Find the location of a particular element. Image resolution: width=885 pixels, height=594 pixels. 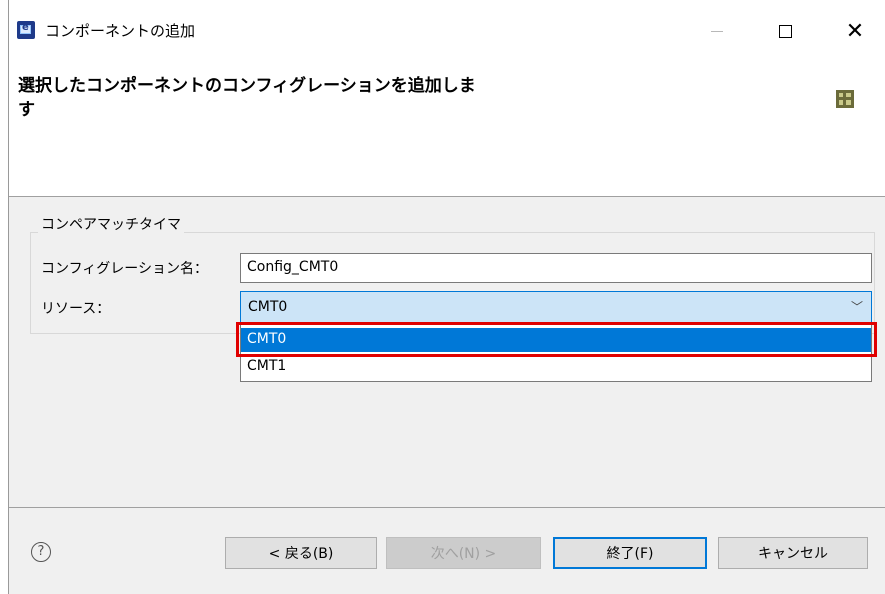

resource-dropdown-list: CMT0 CMT1 is located at coordinates (556, 353).